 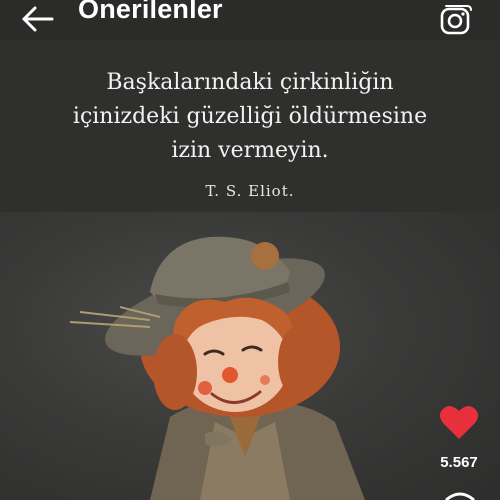 What do you see at coordinates (459, 462) in the screenshot?
I see `like-count: 5.567` at bounding box center [459, 462].